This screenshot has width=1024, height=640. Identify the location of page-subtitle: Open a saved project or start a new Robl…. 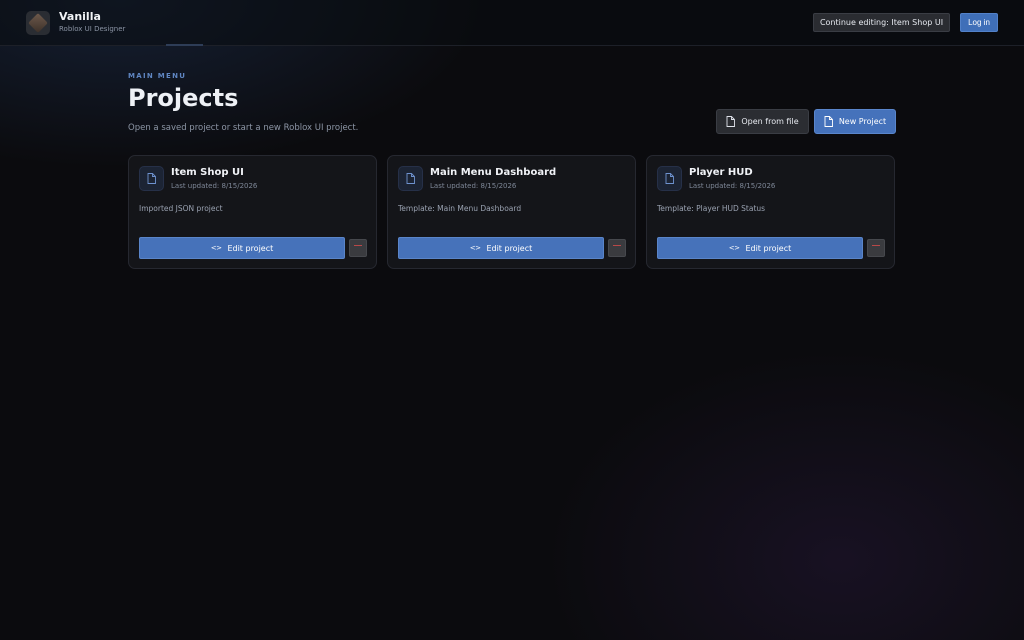
(243, 128).